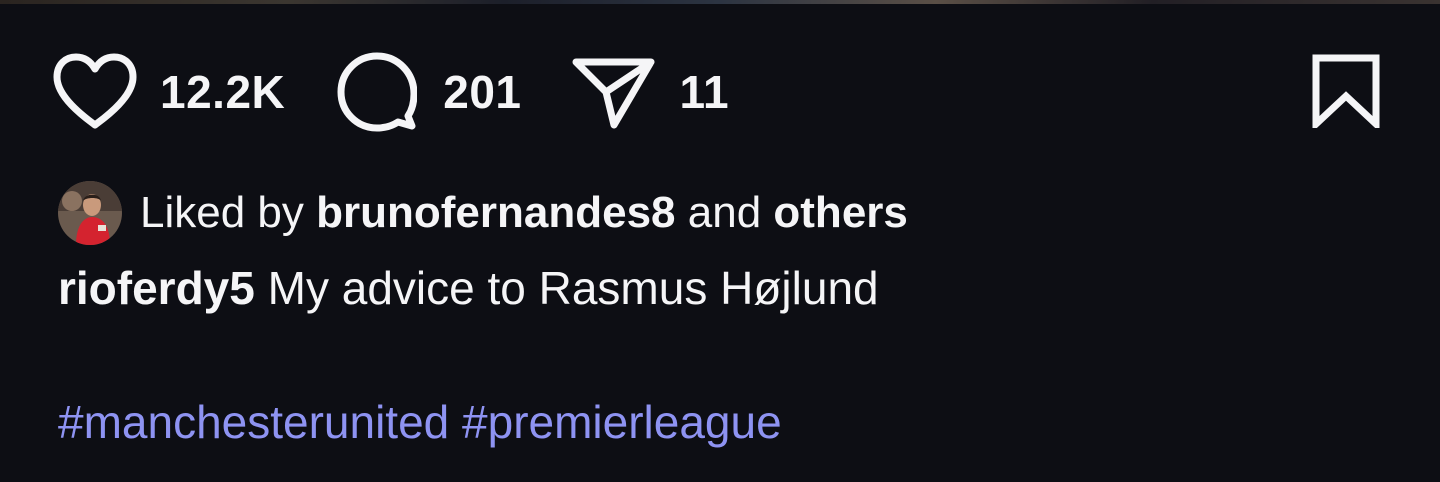 This screenshot has width=1440, height=482. I want to click on hashtag-link: #manchesterunited, so click(253, 422).